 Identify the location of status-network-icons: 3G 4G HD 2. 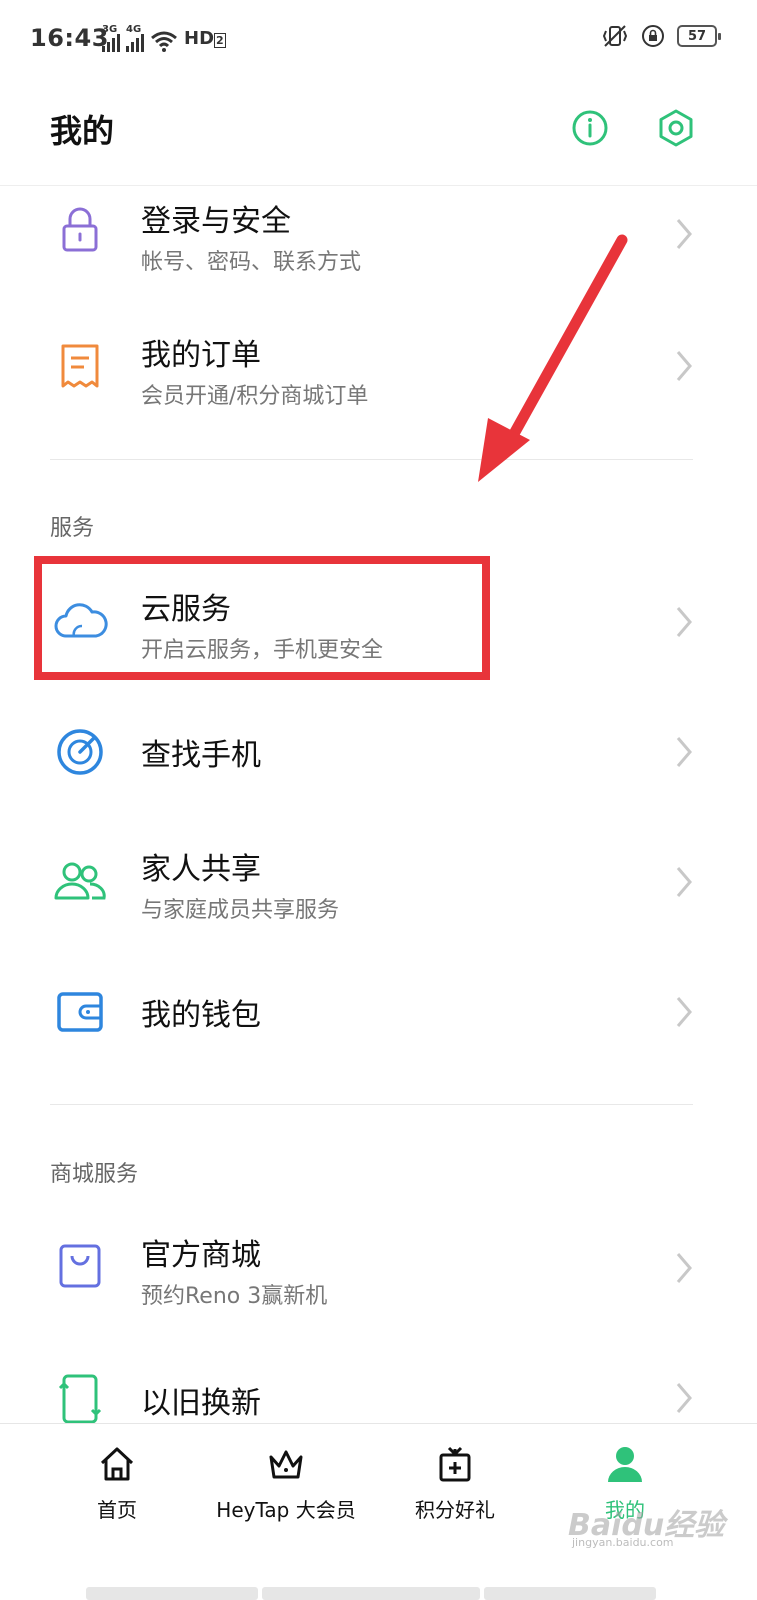
(164, 38).